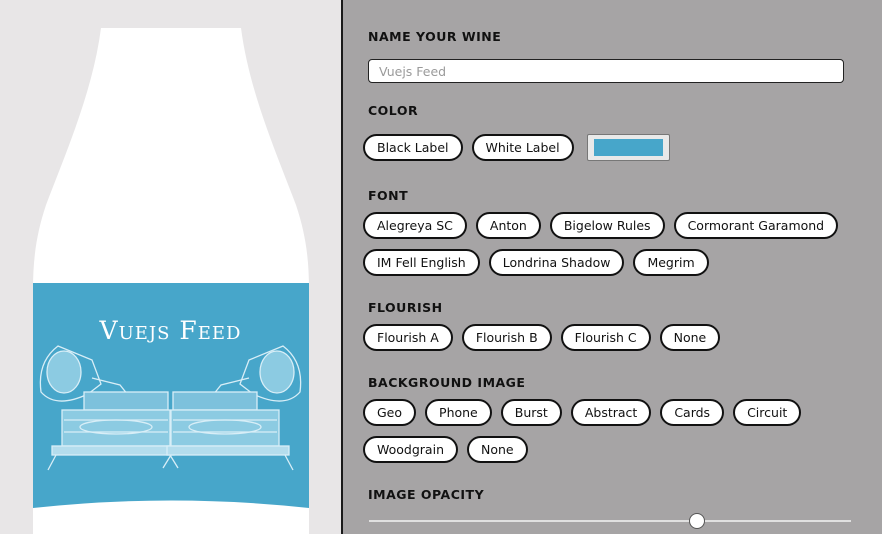 The width and height of the screenshot is (882, 534). Describe the element at coordinates (531, 412) in the screenshot. I see `bg-option-burst: Burst` at that location.